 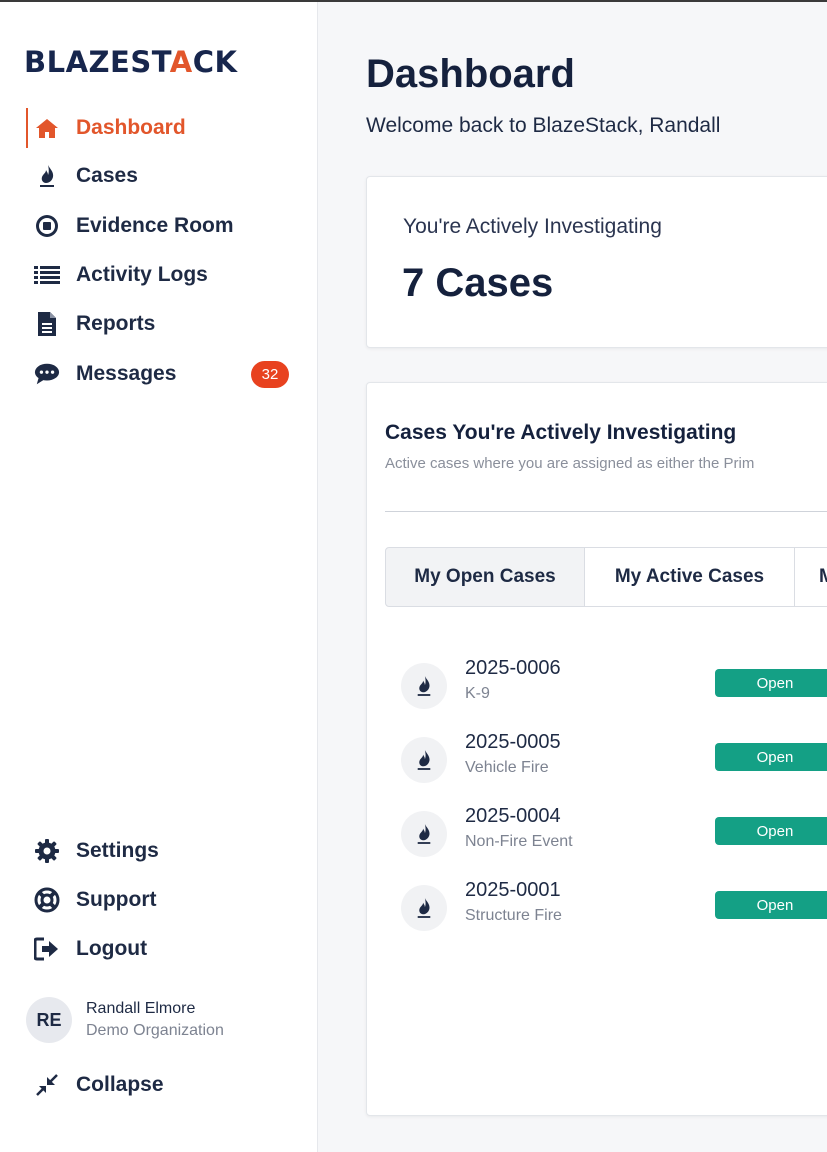 I want to click on case-number: 2025-0004, so click(x=513, y=816).